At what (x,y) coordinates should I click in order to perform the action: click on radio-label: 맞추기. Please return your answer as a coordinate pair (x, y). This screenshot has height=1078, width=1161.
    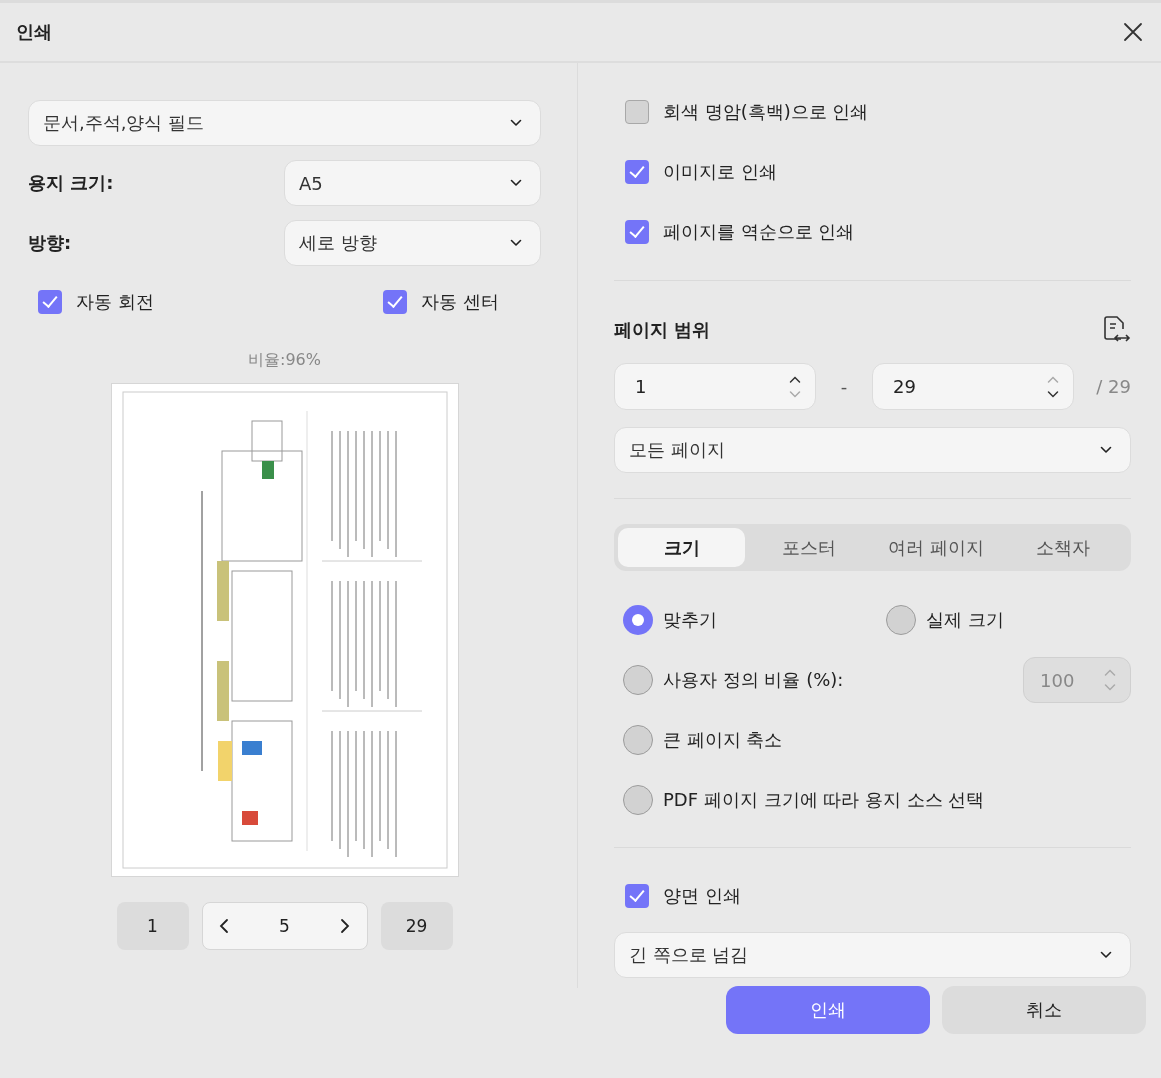
    Looking at the image, I should click on (690, 620).